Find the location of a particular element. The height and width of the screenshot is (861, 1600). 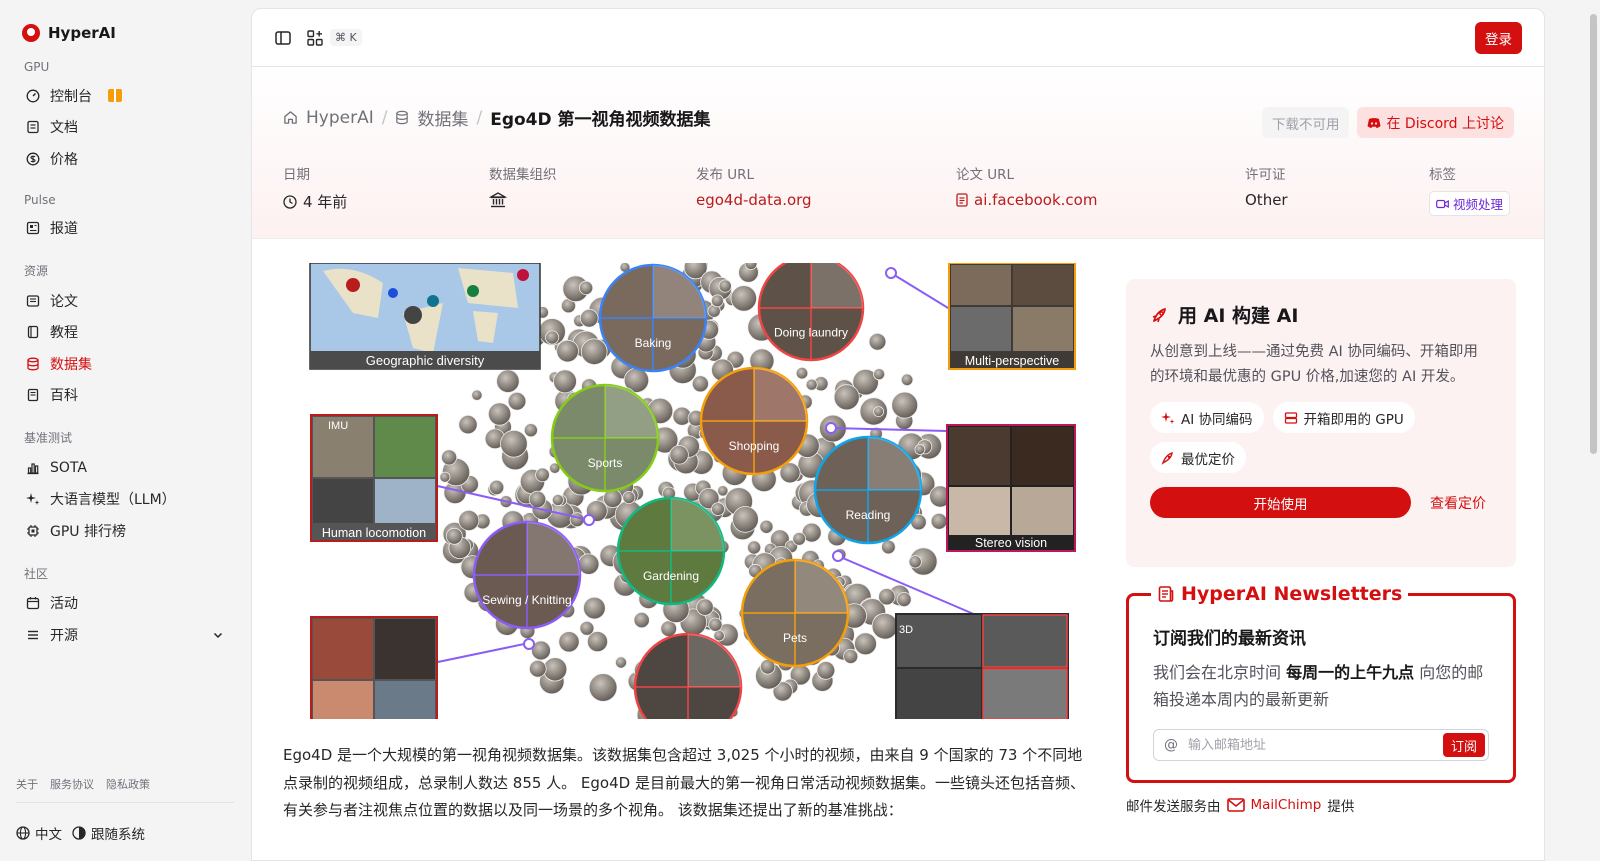

sidebar-item-0: 活动 is located at coordinates (125, 604).